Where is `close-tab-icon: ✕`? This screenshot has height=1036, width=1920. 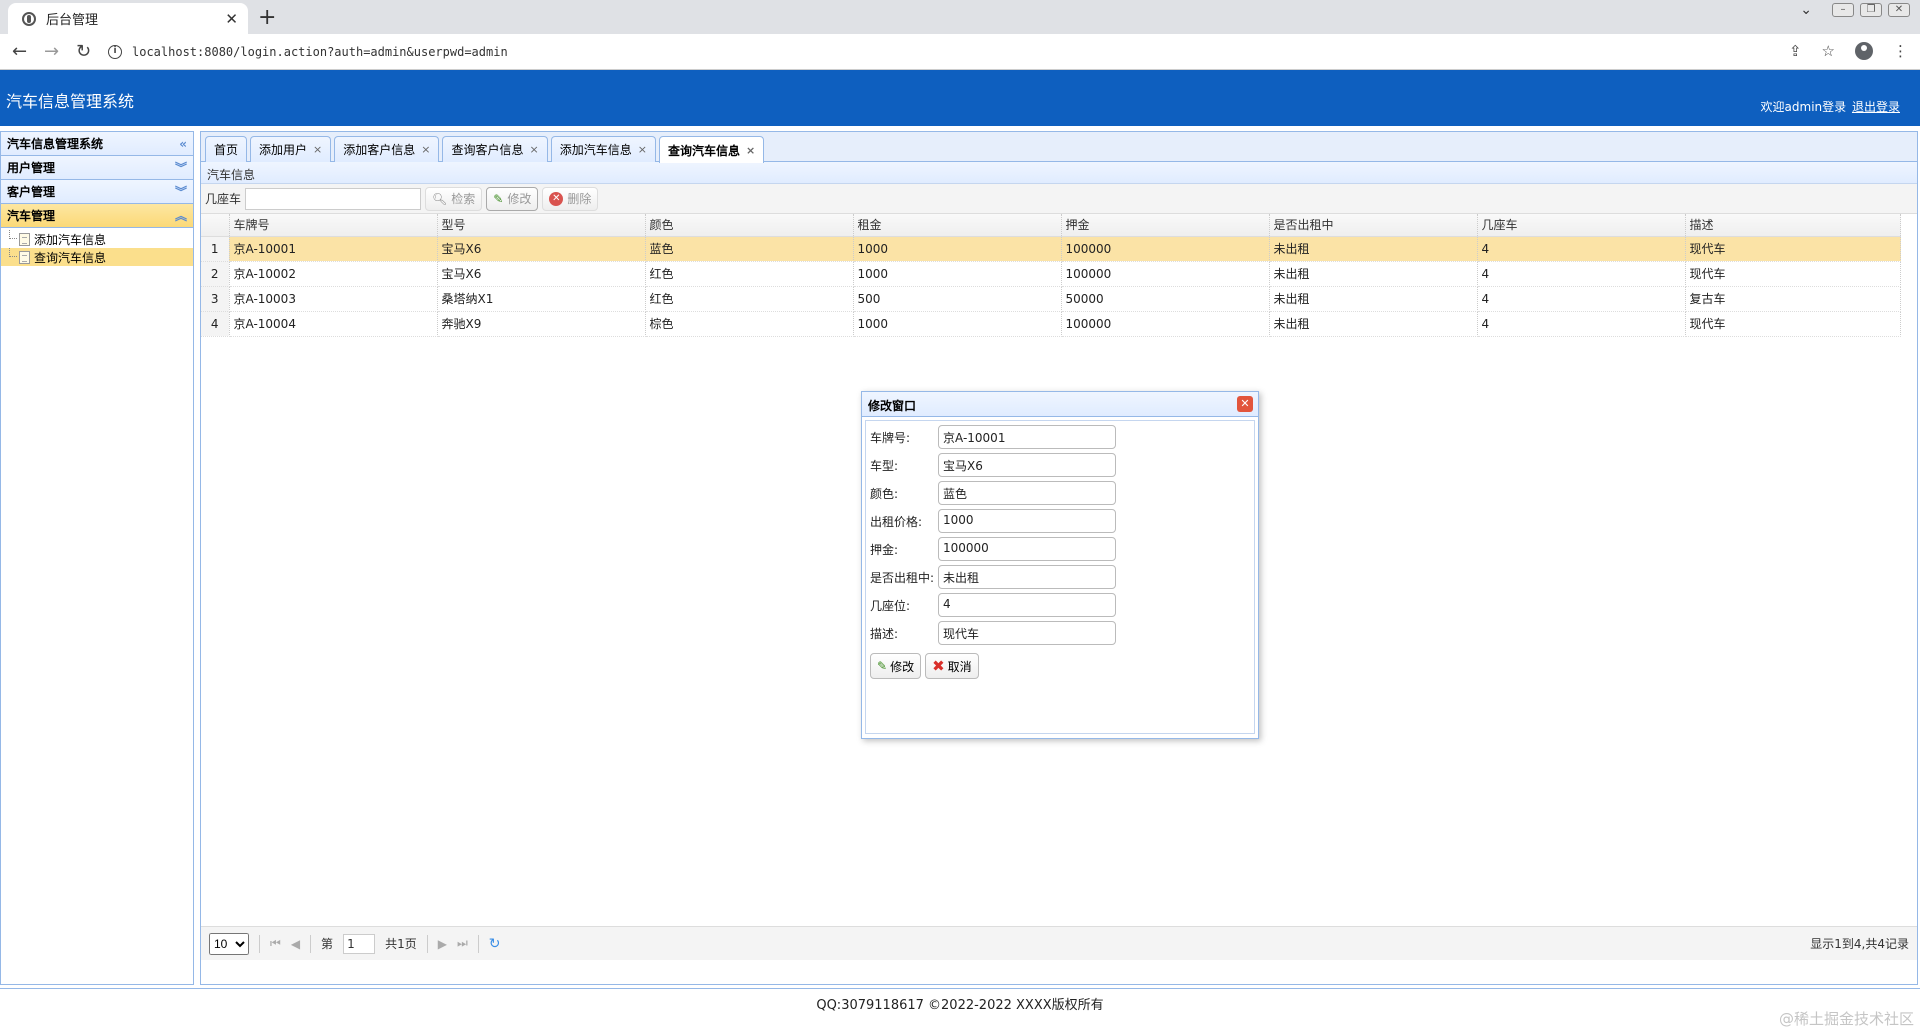
close-tab-icon: ✕ is located at coordinates (231, 19).